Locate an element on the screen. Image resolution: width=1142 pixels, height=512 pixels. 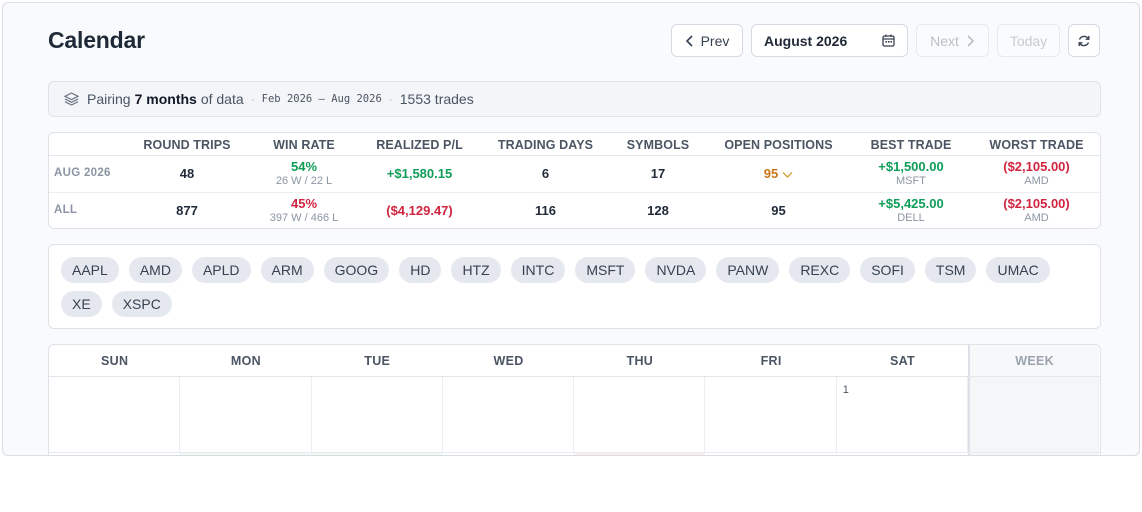
row-label: ALL is located at coordinates (66, 210).